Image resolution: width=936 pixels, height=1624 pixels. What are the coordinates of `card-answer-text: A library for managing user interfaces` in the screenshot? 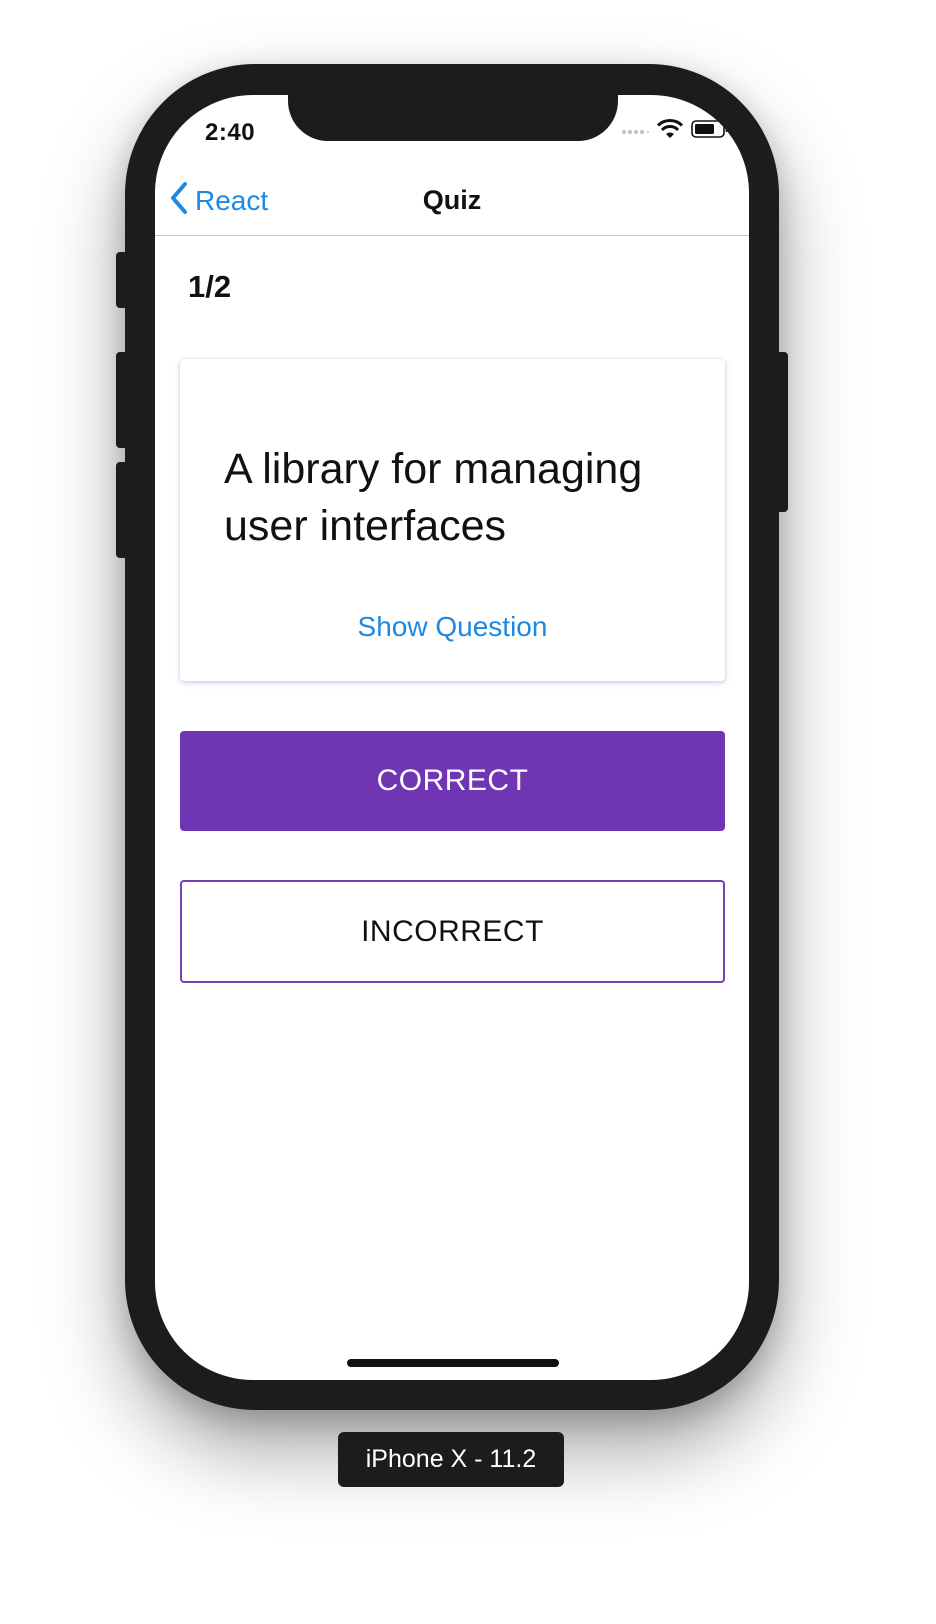 It's located at (433, 497).